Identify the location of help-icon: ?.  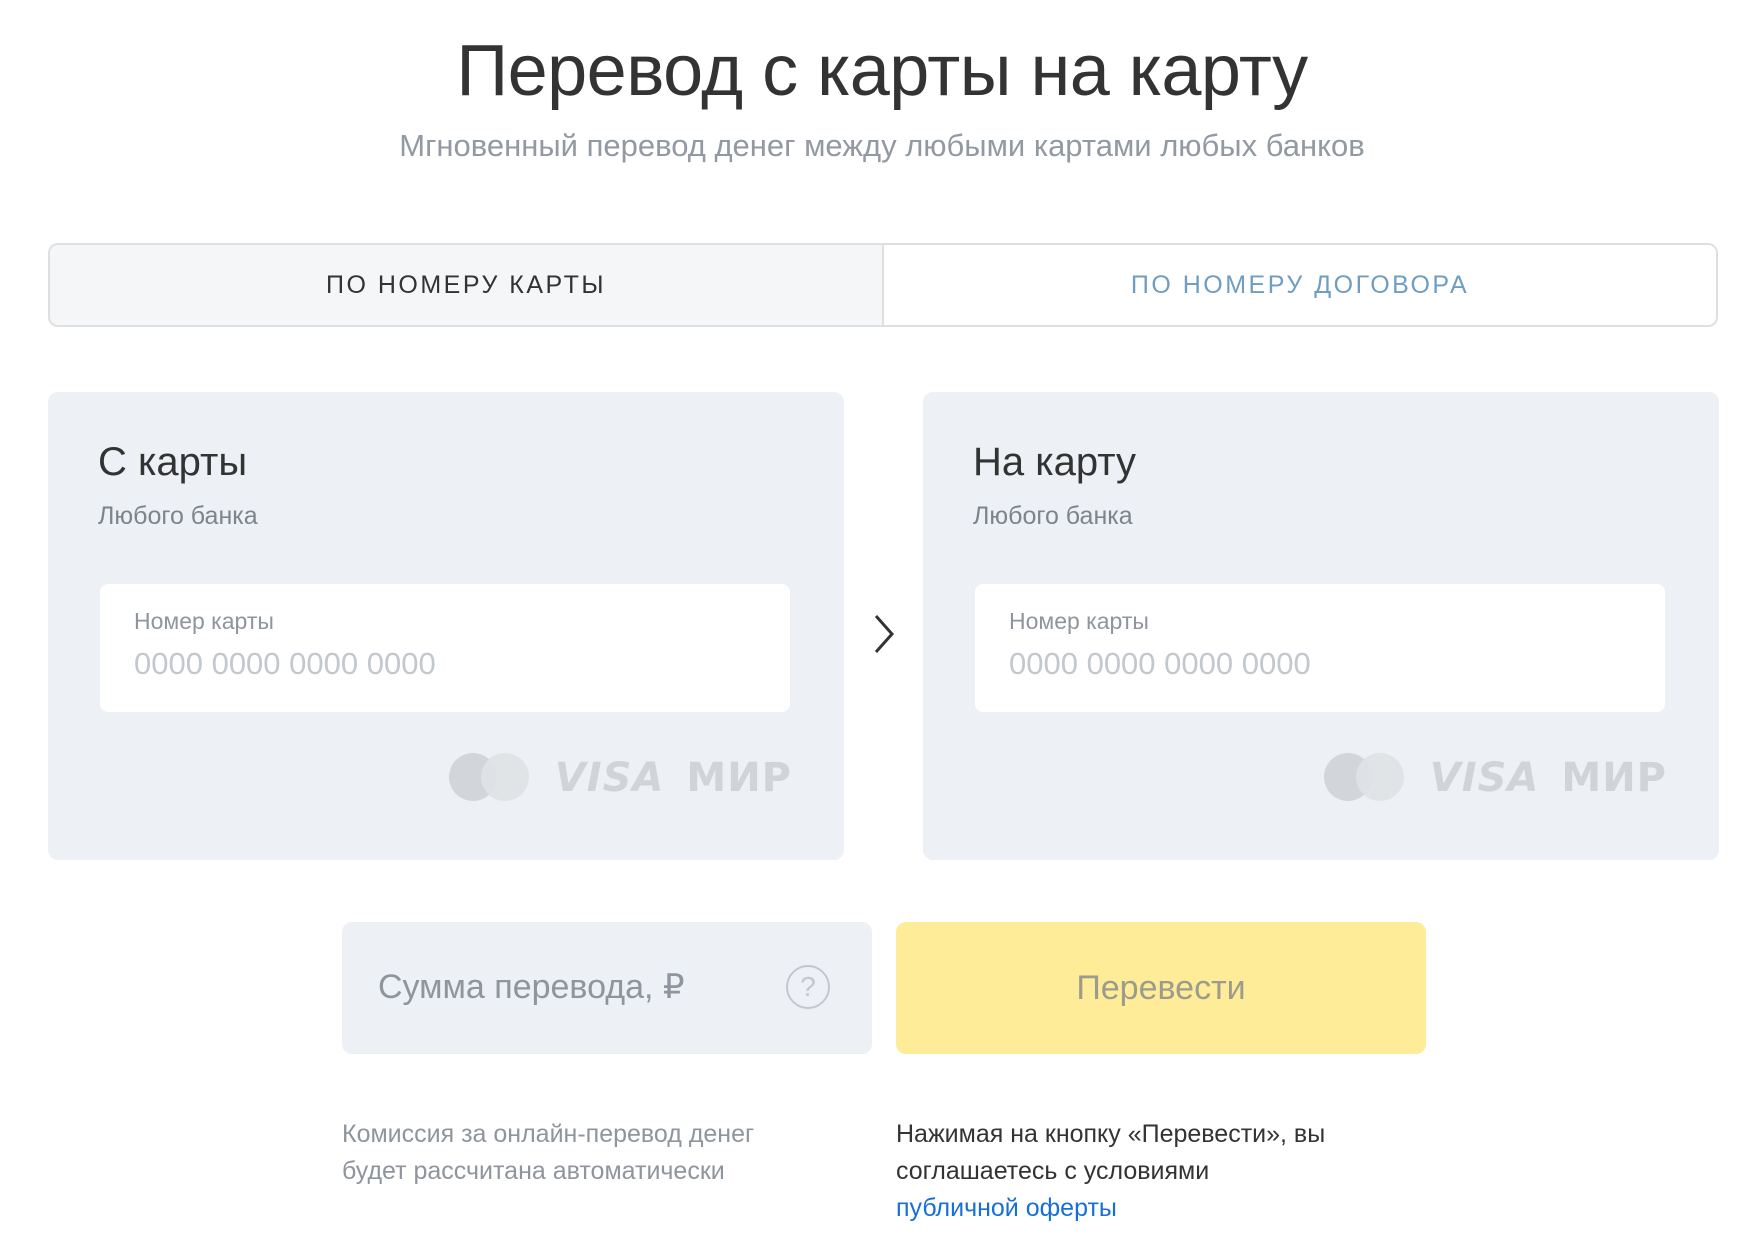
(808, 987).